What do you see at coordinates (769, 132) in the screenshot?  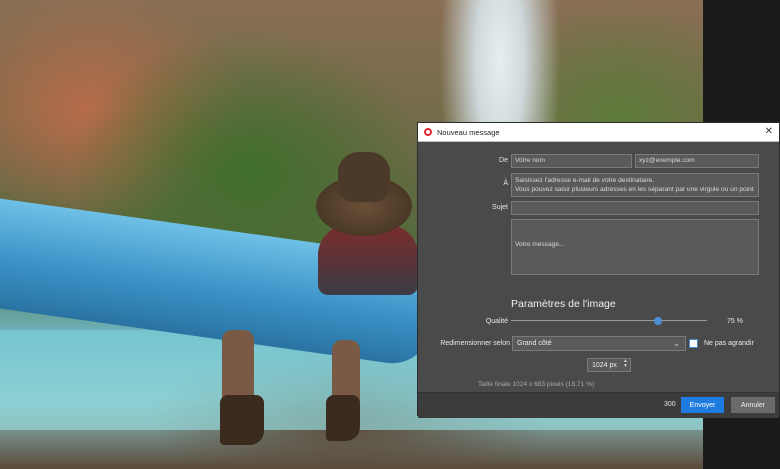 I see `close-icon: ✕` at bounding box center [769, 132].